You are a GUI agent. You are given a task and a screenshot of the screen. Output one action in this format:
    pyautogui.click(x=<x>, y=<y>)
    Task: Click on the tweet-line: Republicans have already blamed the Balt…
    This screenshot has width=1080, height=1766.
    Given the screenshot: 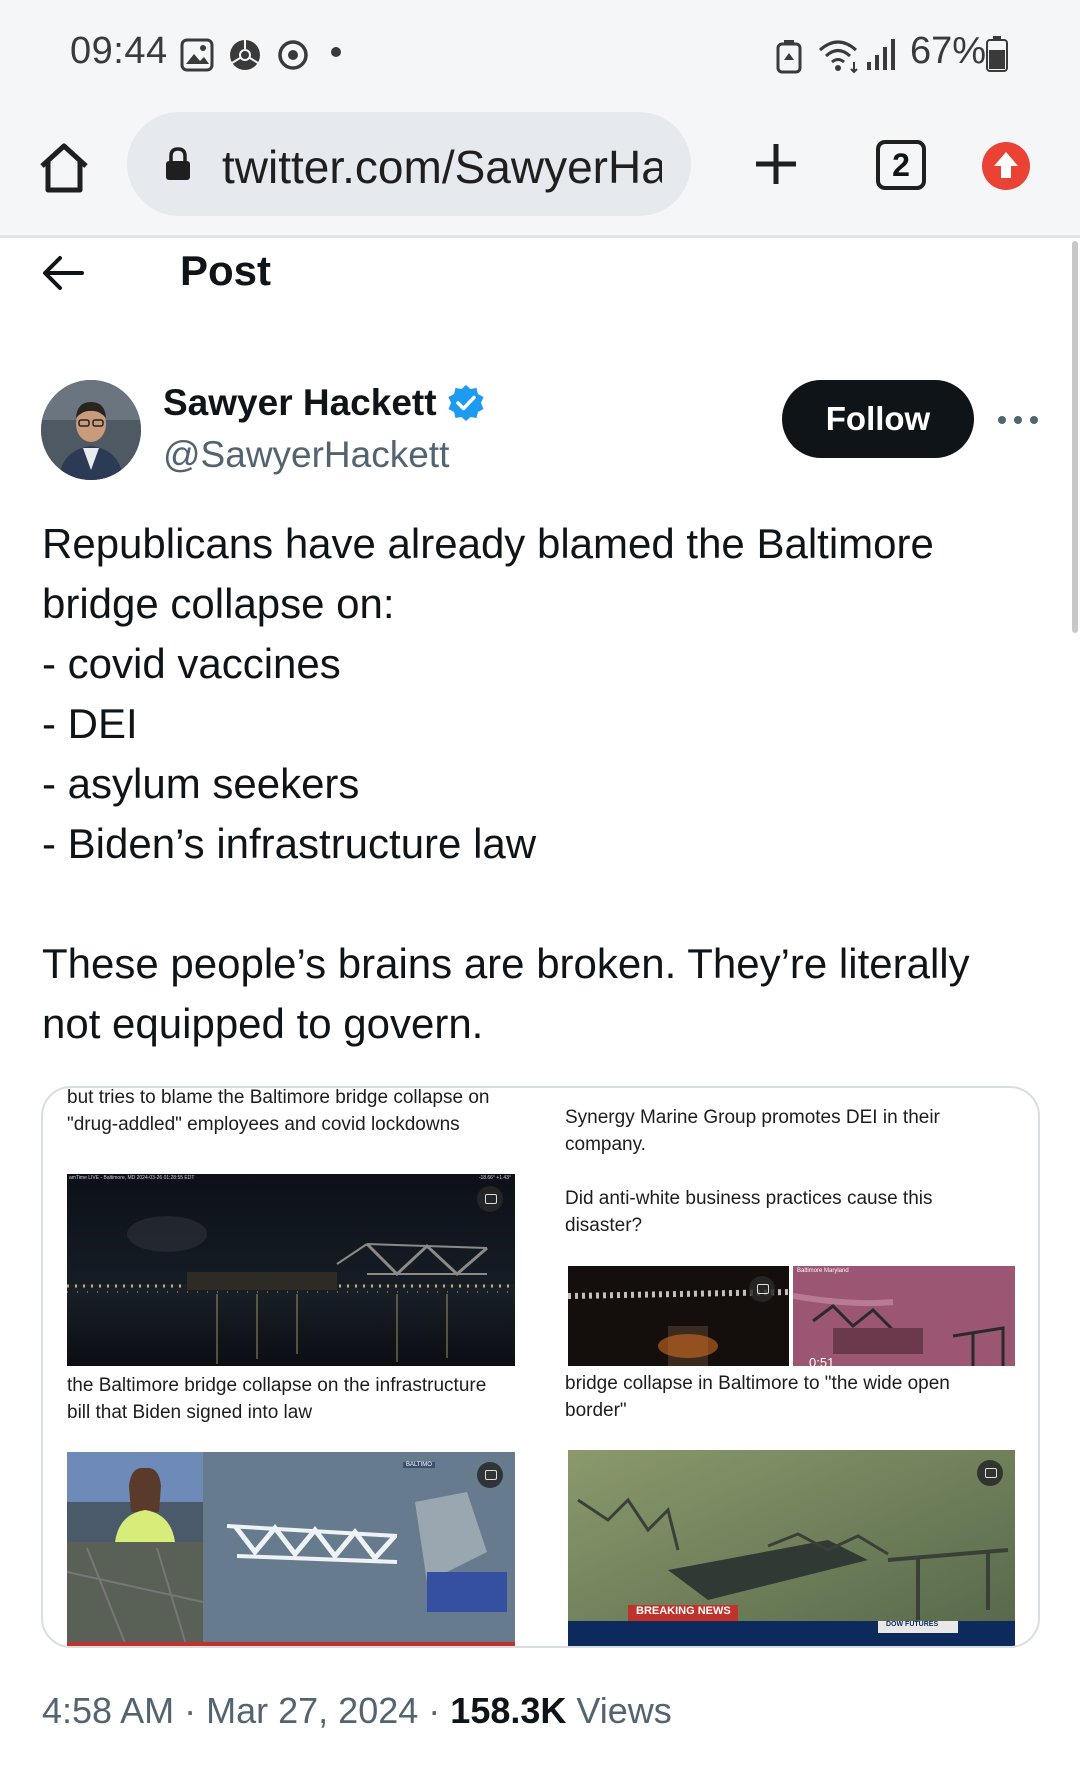 What is the action you would take?
    pyautogui.click(x=488, y=543)
    